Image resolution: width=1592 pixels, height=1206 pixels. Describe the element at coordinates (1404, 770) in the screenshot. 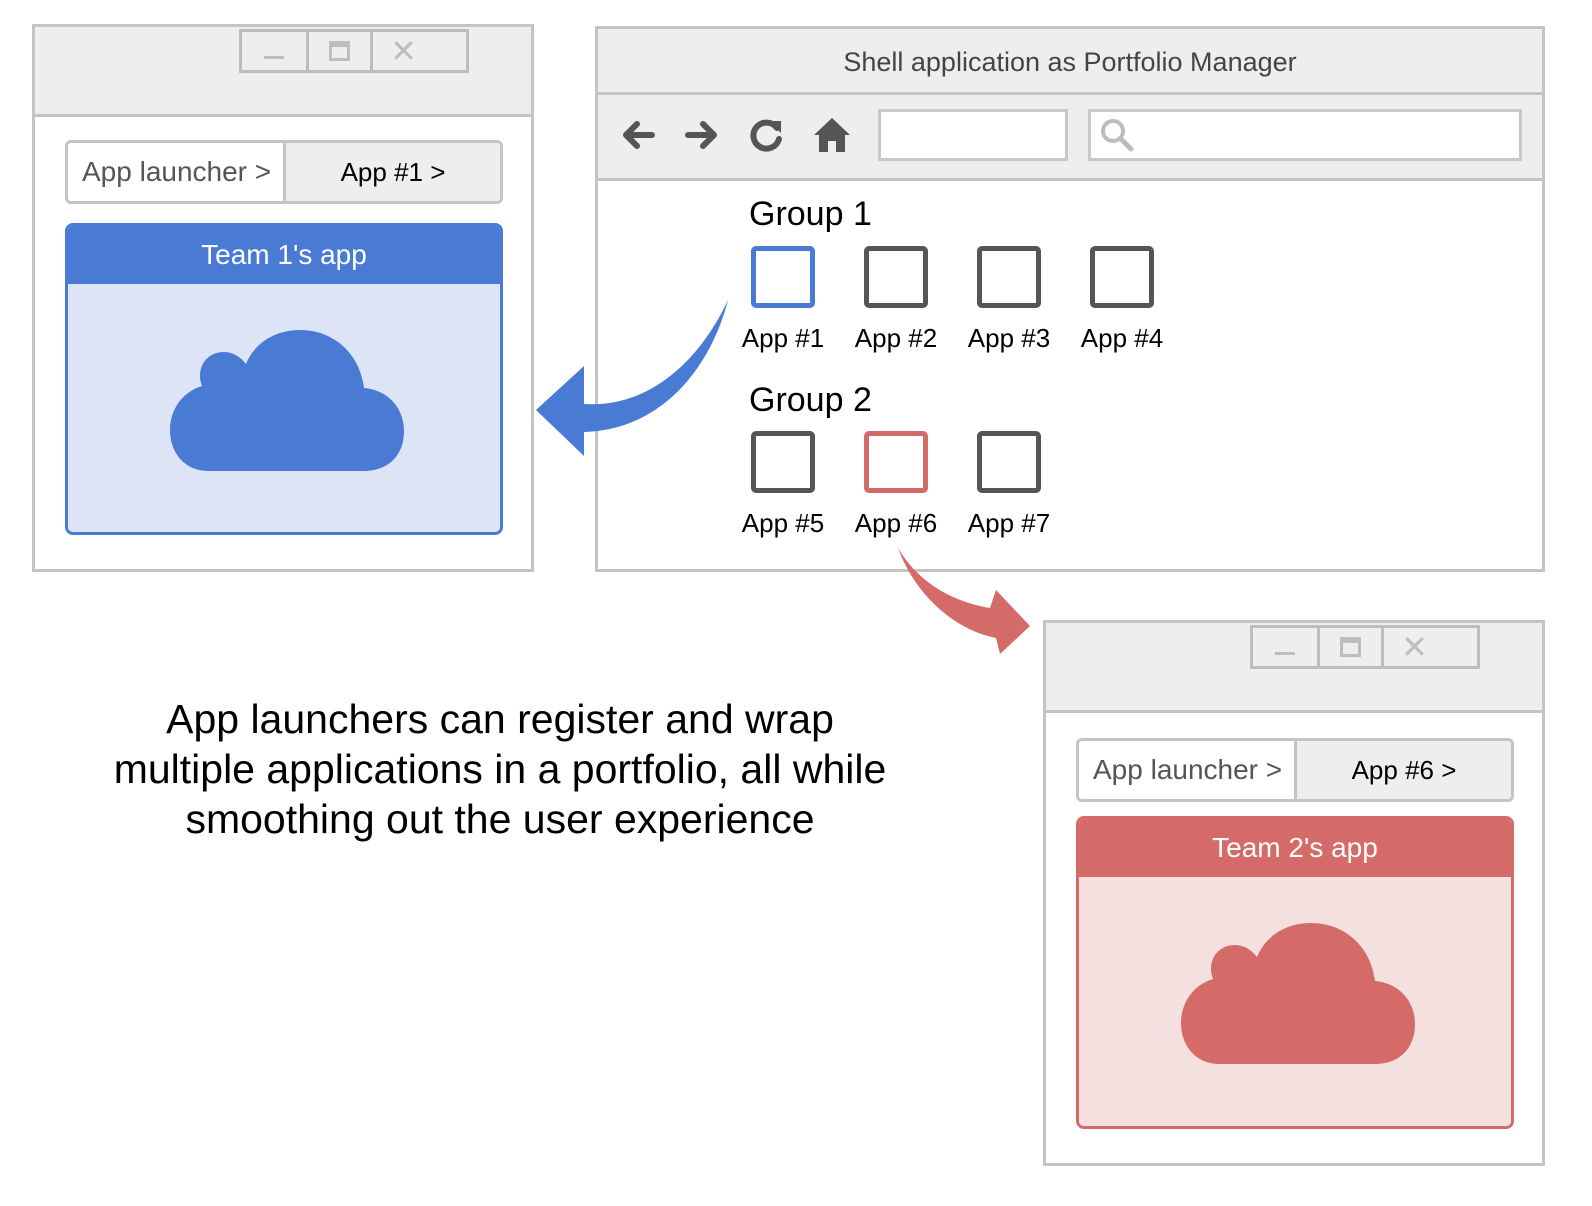

I see `breadcrumb-current-app: App #6 >` at that location.